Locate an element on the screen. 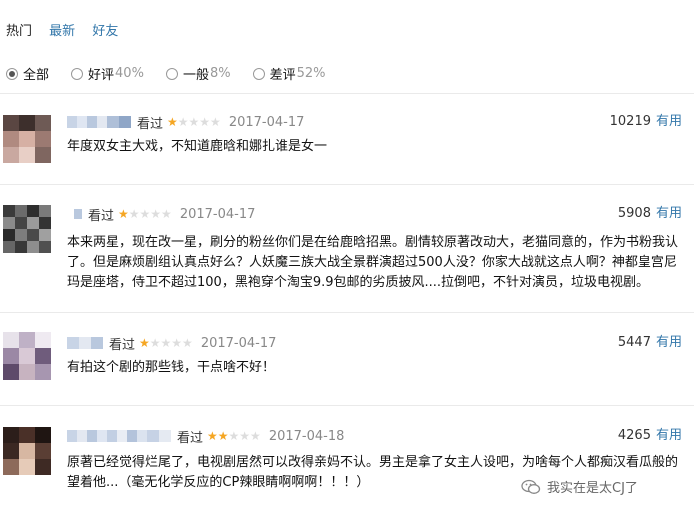 The width and height of the screenshot is (694, 517). star-icon: ★★ is located at coordinates (218, 436).